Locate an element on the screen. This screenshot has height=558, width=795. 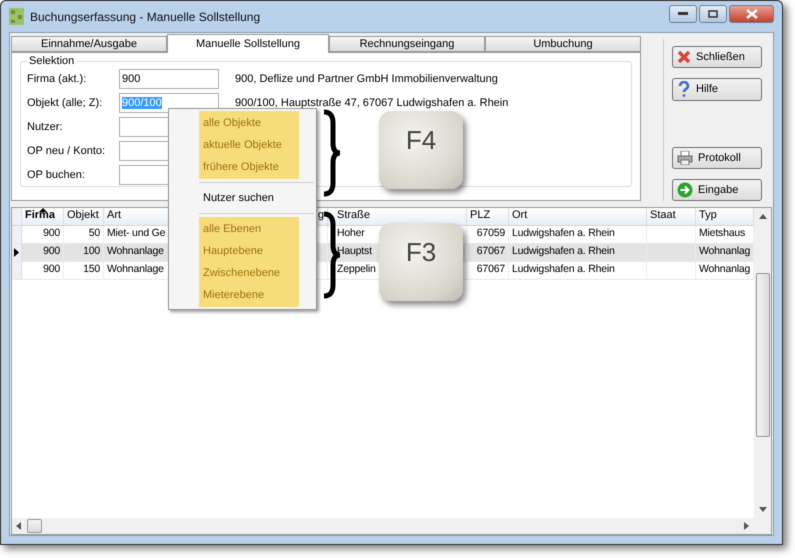
table-cell: 50 is located at coordinates (94, 233).